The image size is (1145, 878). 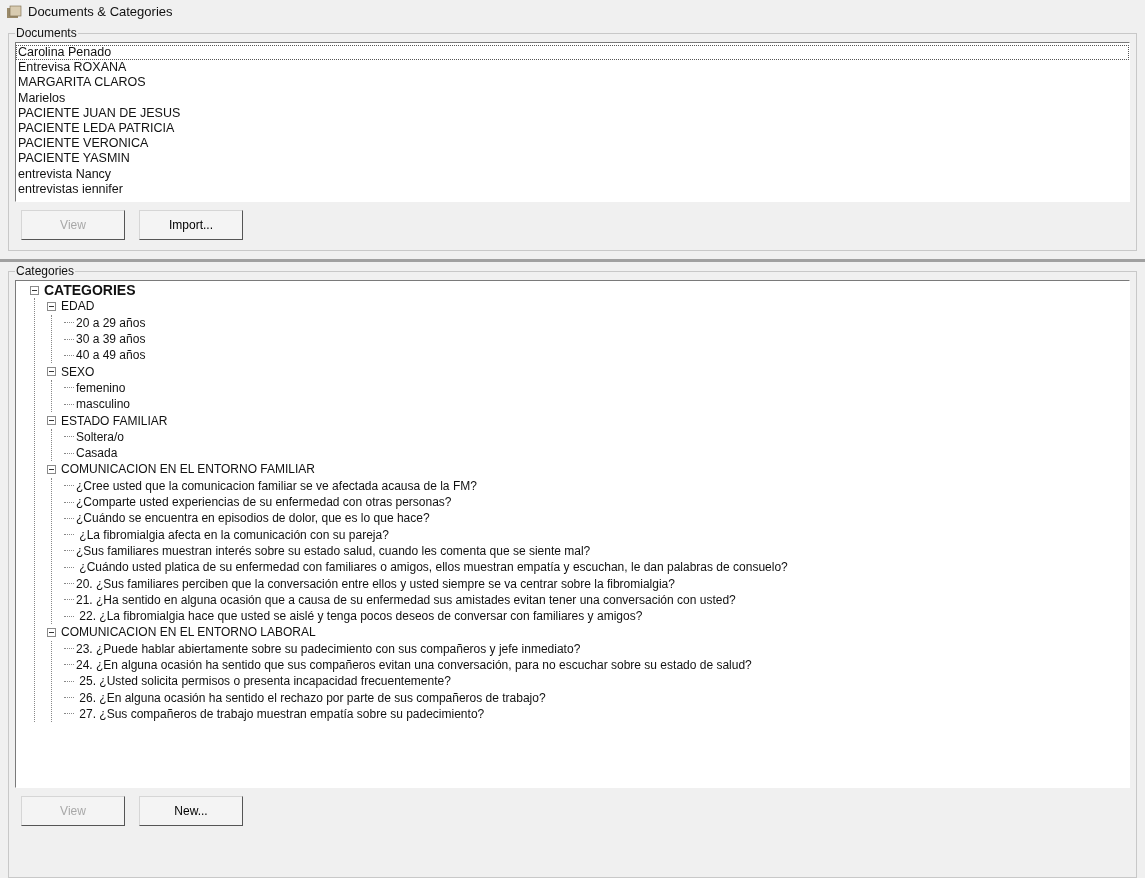 I want to click on list-item: PACIENTE VERONICA, so click(x=572, y=144).